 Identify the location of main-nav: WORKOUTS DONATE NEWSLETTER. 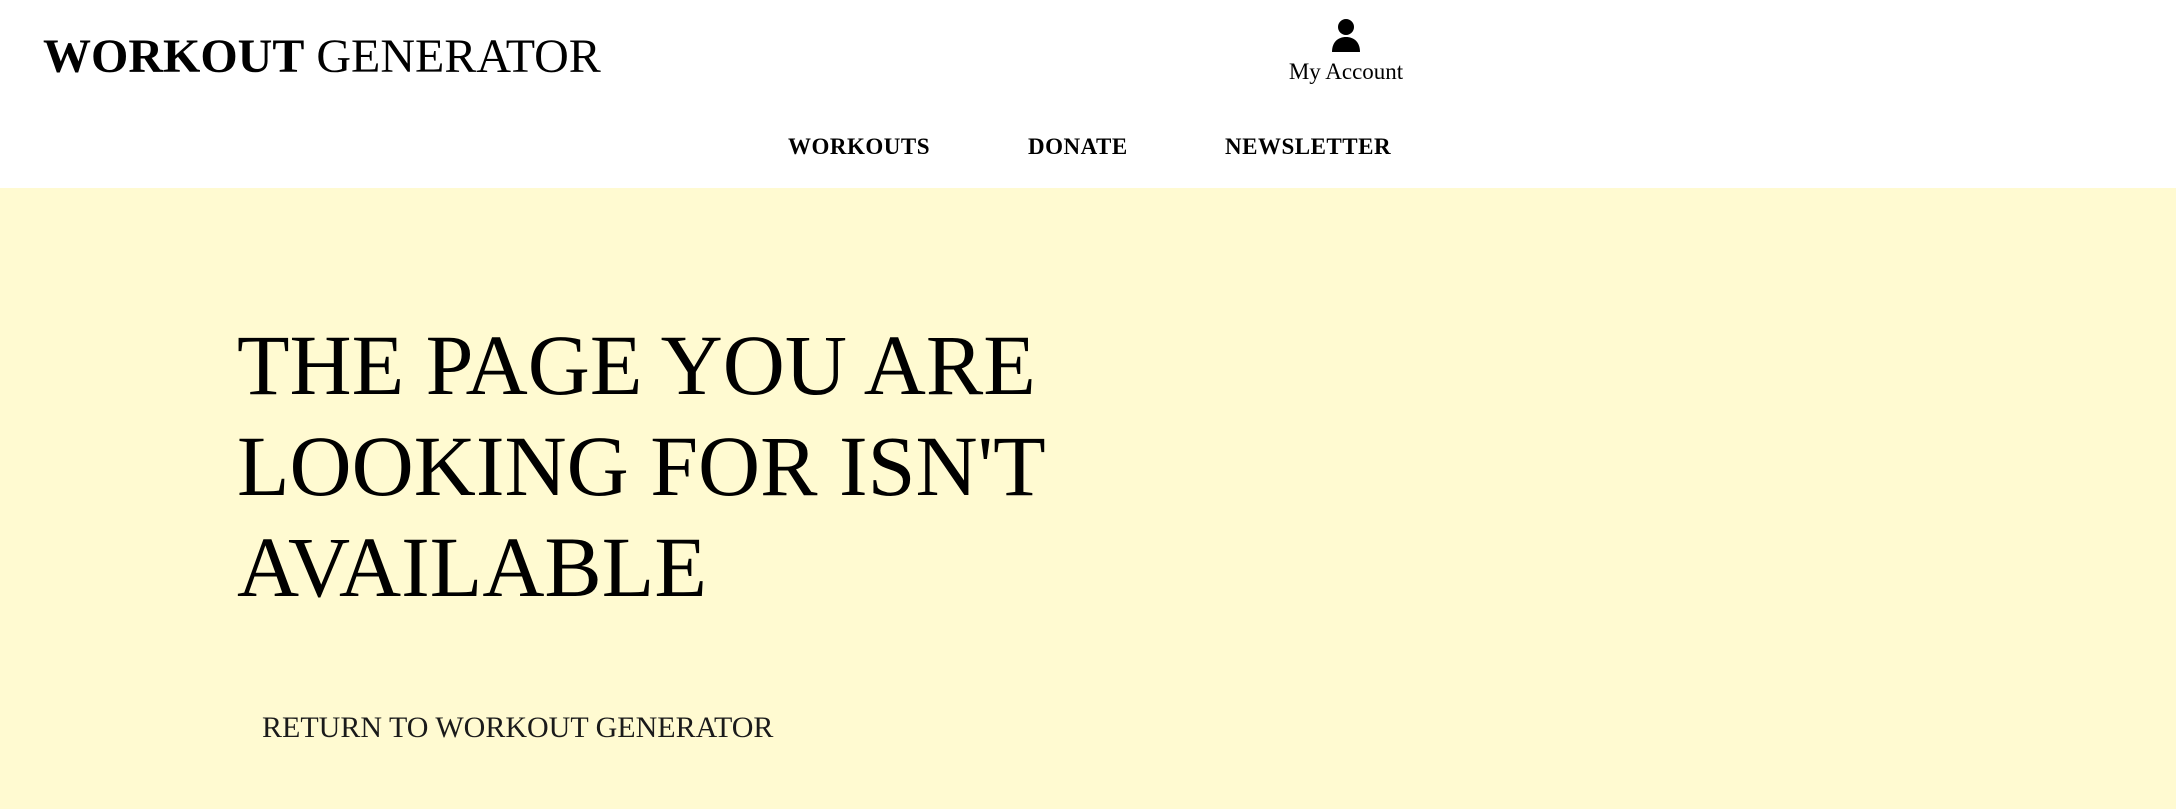
(1088, 147).